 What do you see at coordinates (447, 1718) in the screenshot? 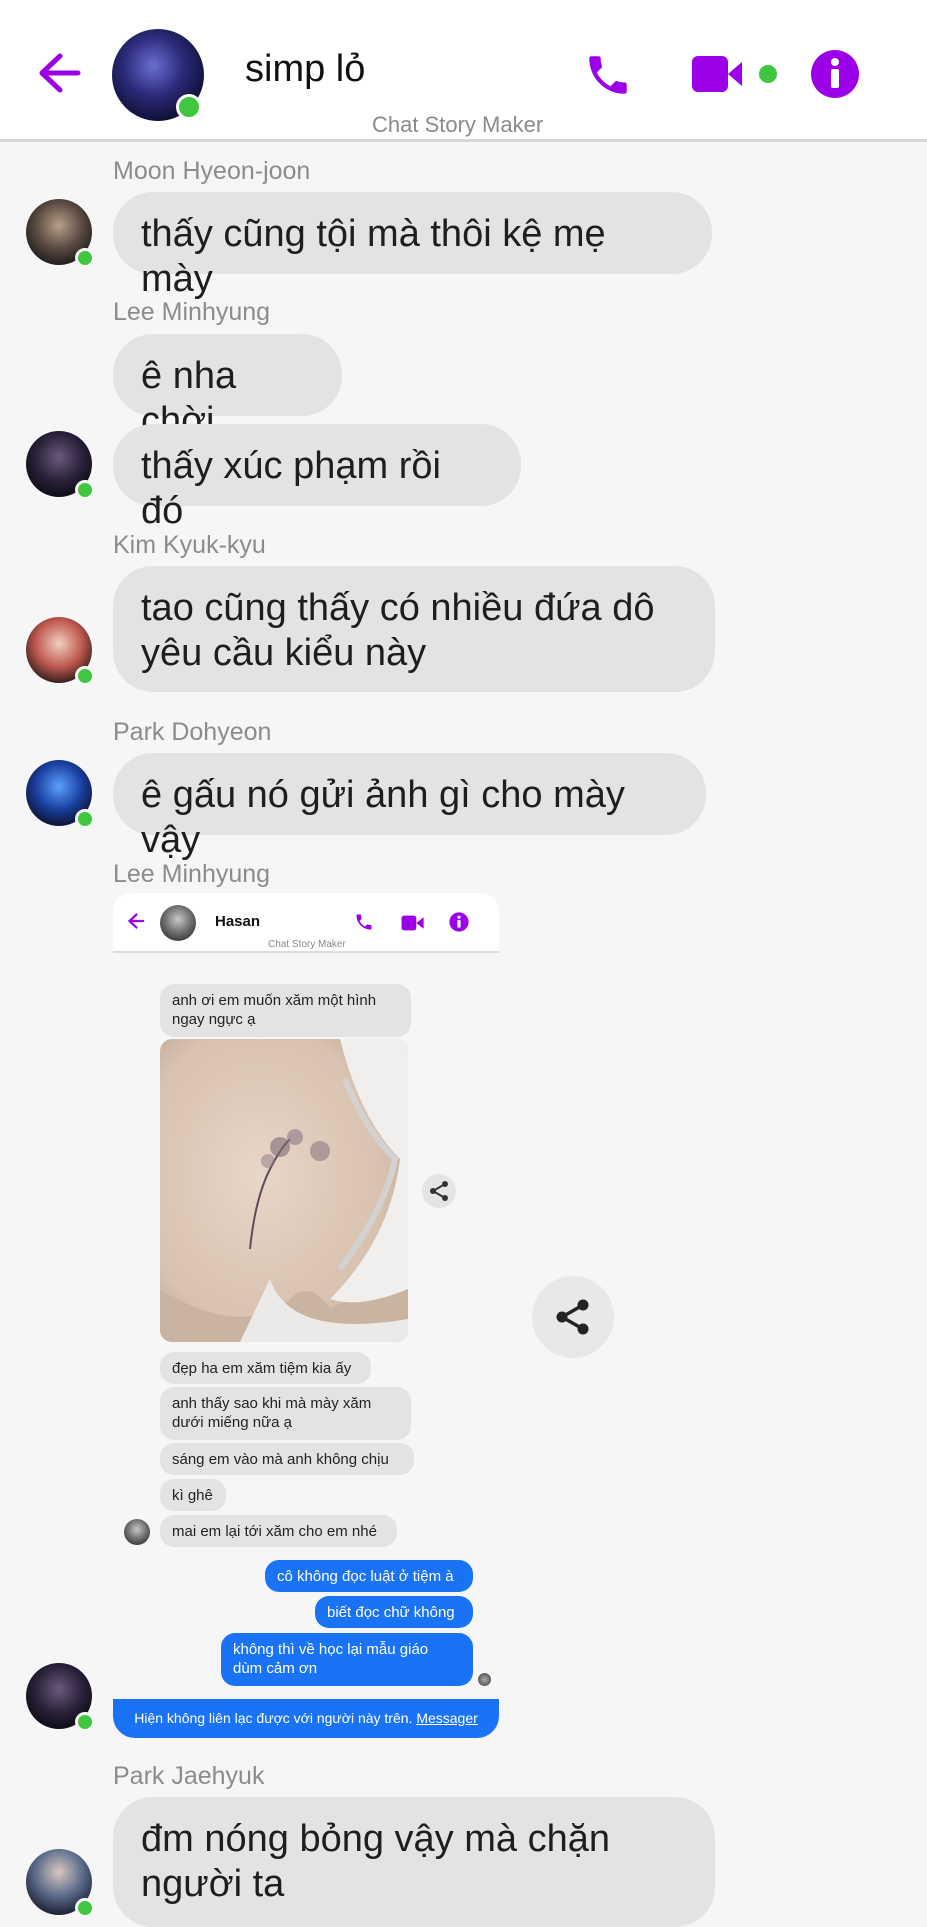
I see `blocked-link: Messager` at bounding box center [447, 1718].